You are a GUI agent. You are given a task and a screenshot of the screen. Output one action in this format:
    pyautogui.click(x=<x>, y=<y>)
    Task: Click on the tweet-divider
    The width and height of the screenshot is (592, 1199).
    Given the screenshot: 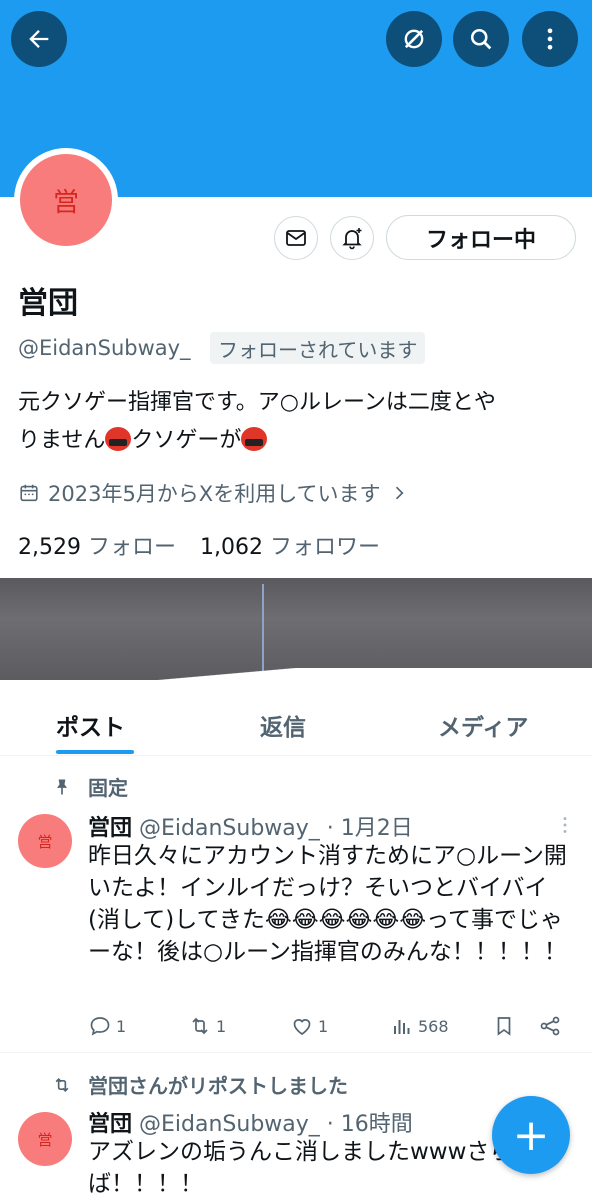 What is the action you would take?
    pyautogui.click(x=296, y=1052)
    